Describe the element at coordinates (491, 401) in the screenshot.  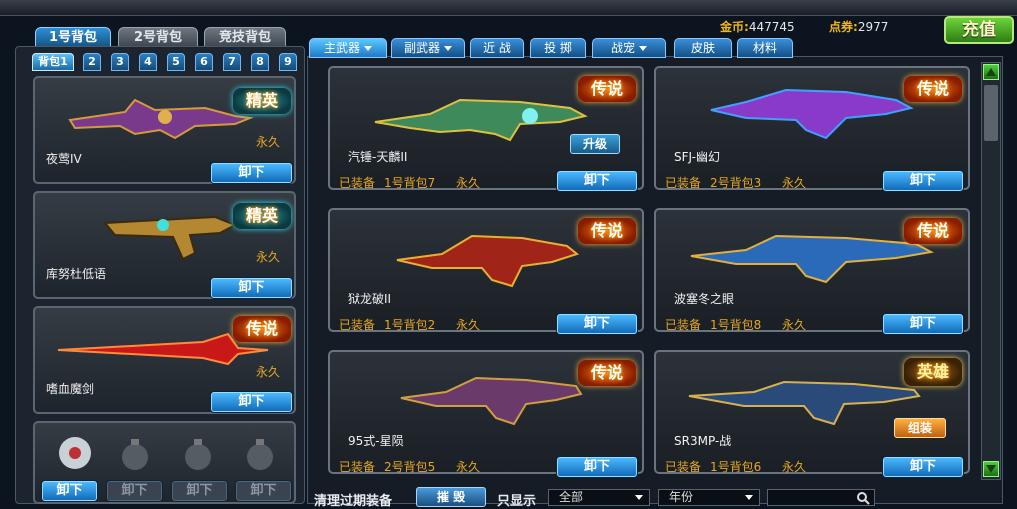
I see `rifle-star-icon` at that location.